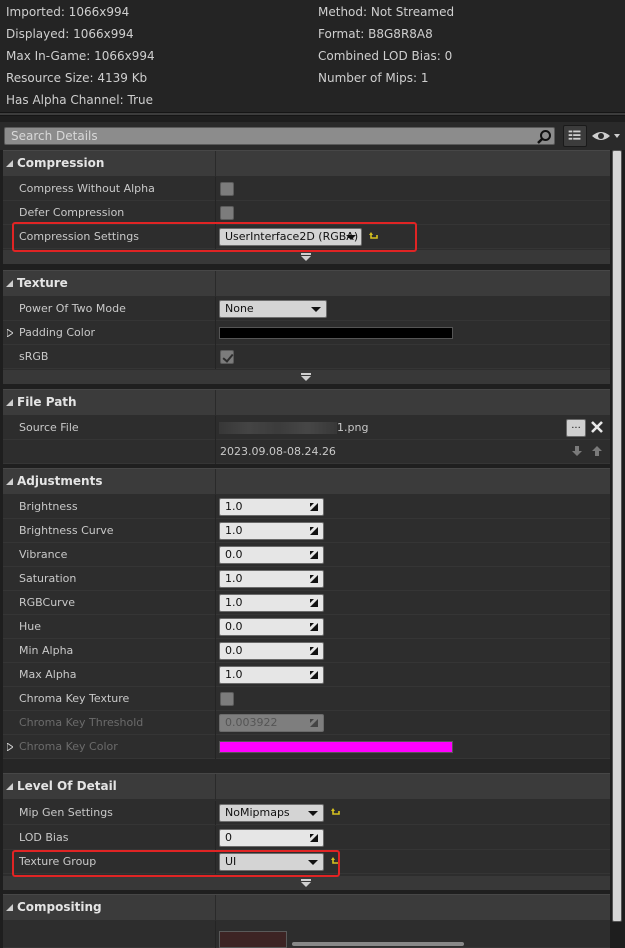 The height and width of the screenshot is (948, 625). I want to click on property-label: Defer Compression, so click(72, 212).